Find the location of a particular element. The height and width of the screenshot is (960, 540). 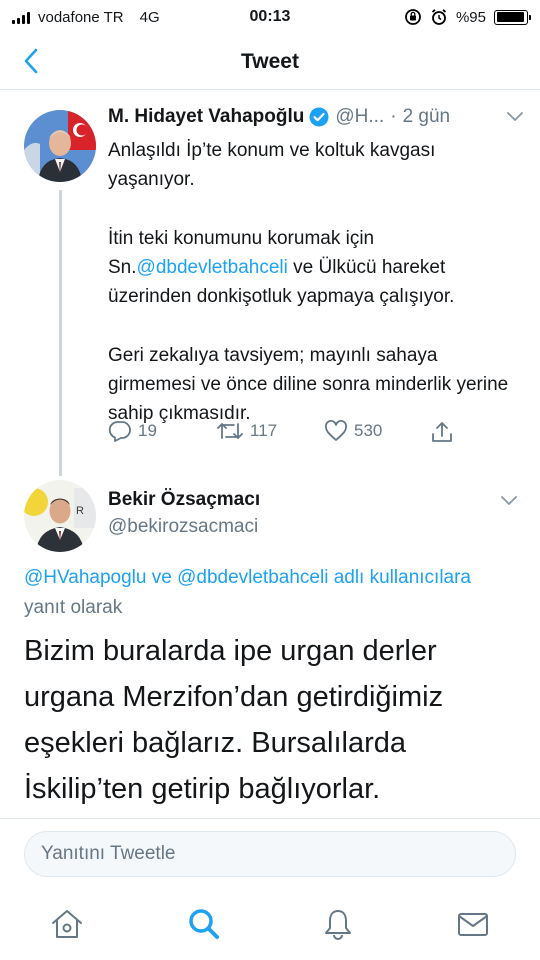

reply-count: 19 is located at coordinates (147, 430).